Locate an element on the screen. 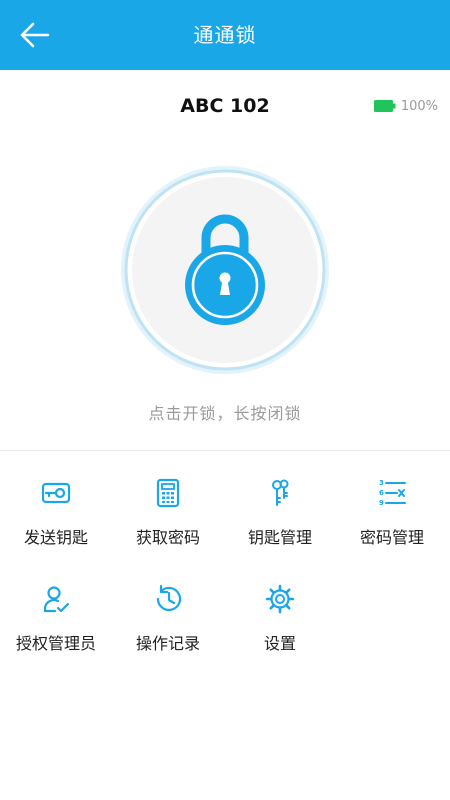 The height and width of the screenshot is (800, 450). calculator-icon is located at coordinates (168, 493).